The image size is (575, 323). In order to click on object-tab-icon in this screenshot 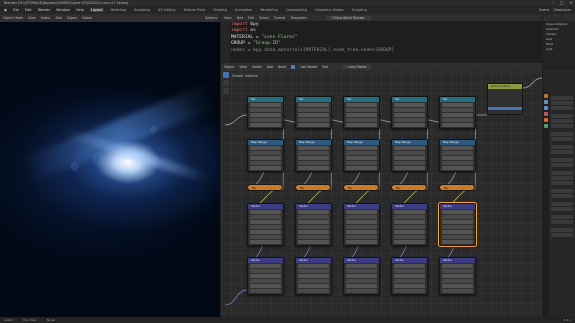, I will do `click(546, 120)`.